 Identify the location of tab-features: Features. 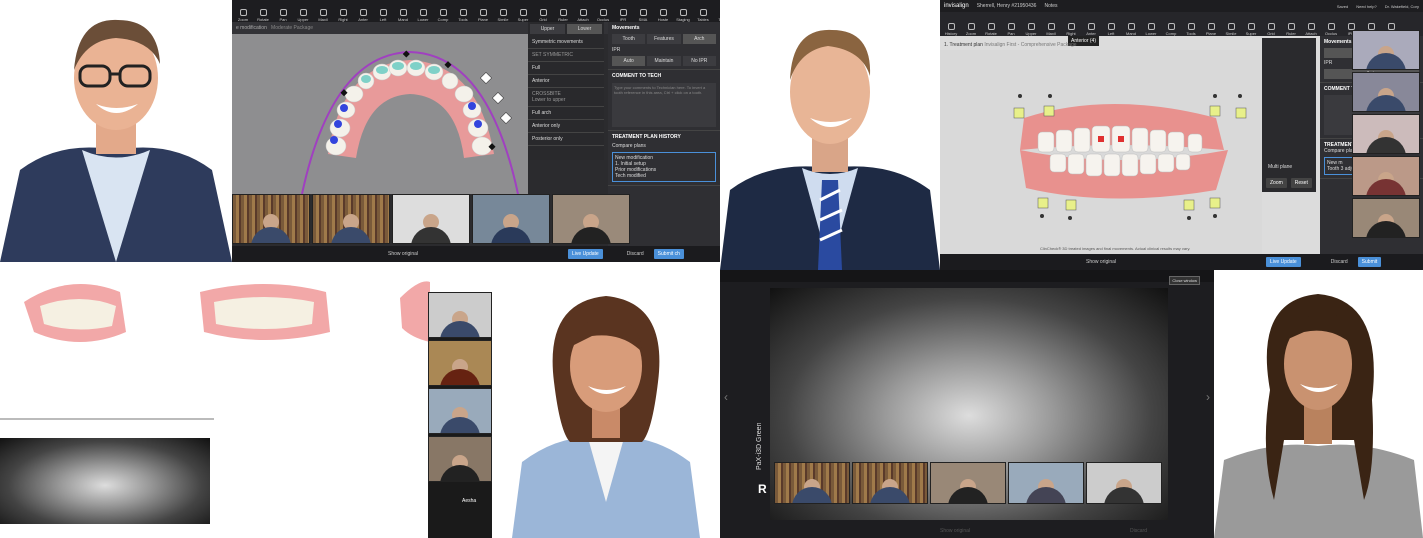
(664, 39).